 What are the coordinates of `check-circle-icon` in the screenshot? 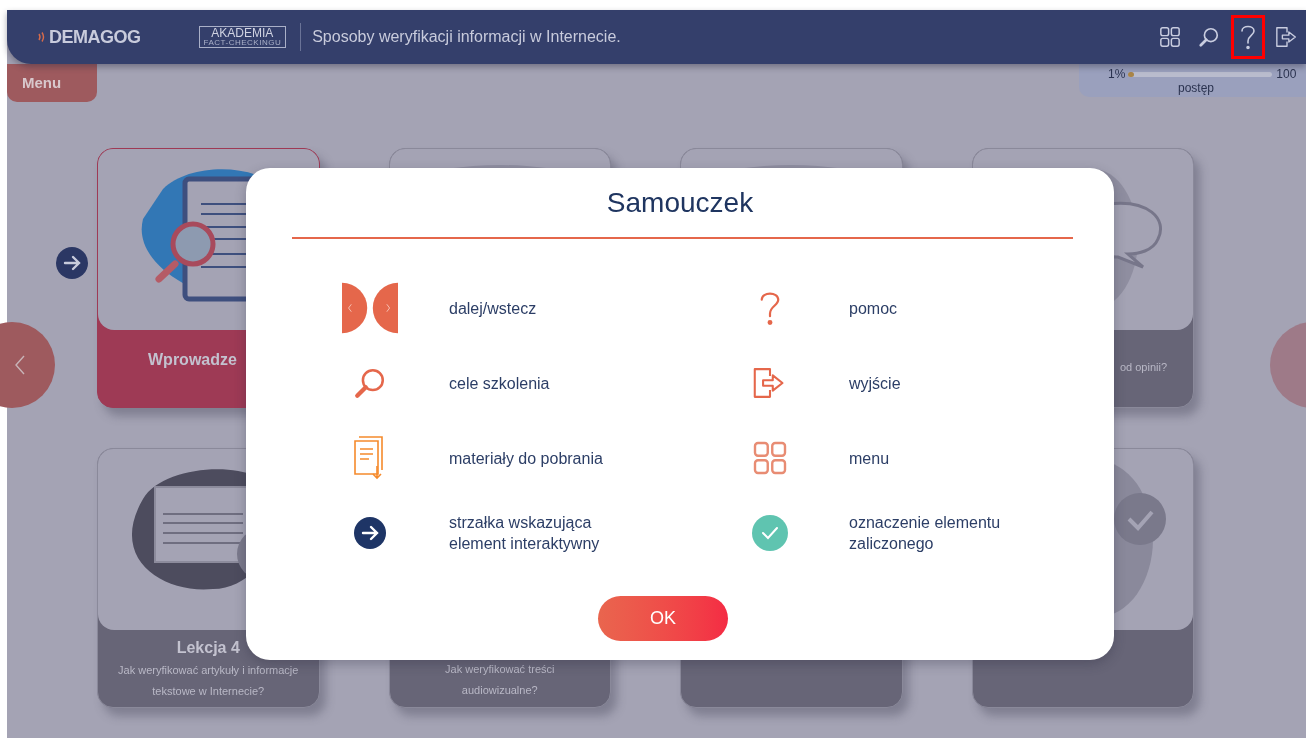 It's located at (770, 533).